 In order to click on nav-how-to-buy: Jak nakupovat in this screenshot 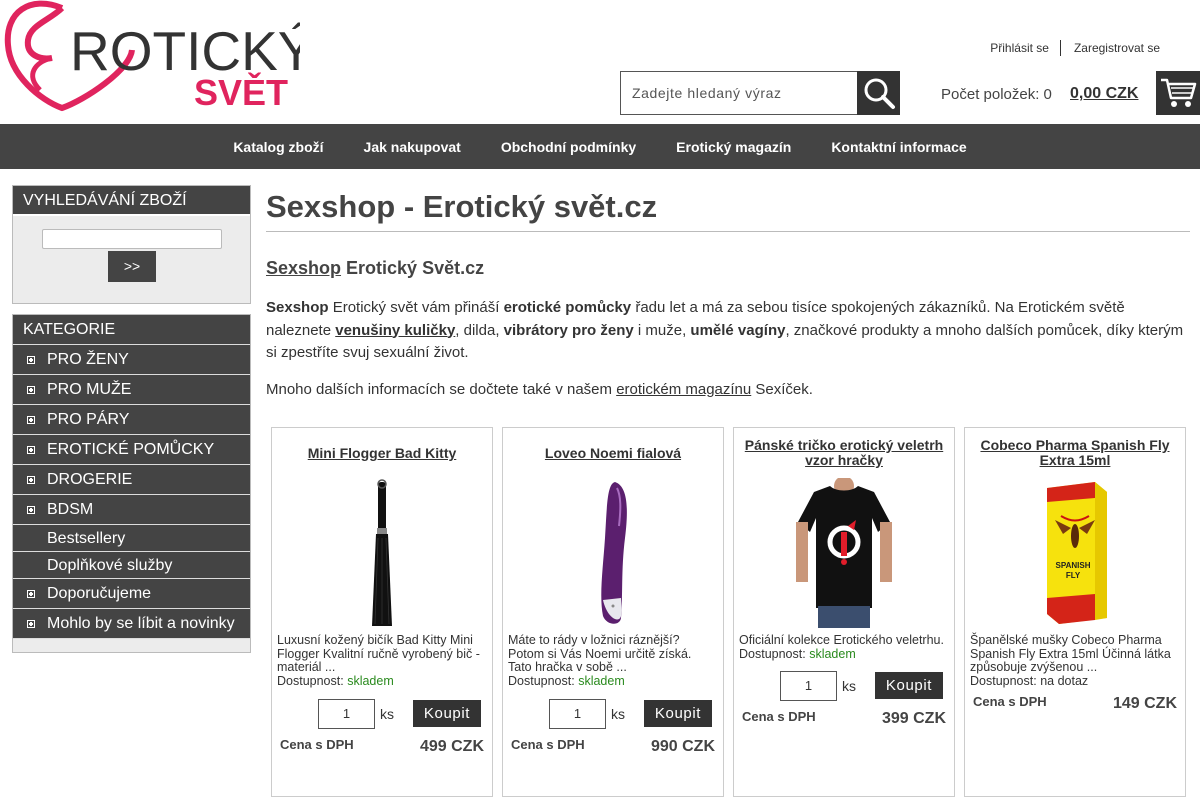, I will do `click(412, 147)`.